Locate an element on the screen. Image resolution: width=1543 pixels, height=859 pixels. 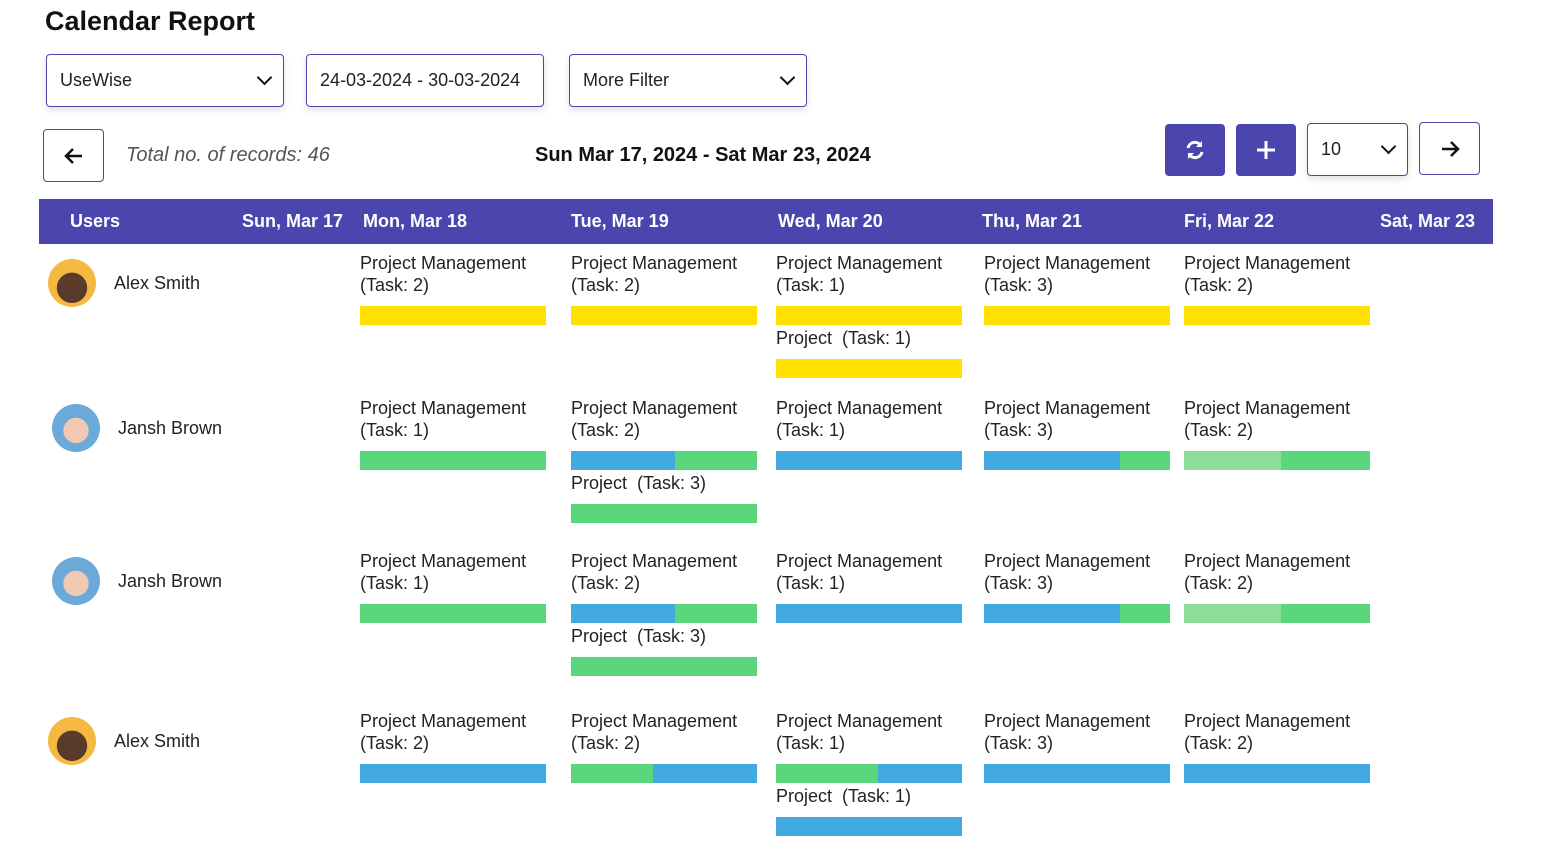
plus-icon is located at coordinates (1266, 150).